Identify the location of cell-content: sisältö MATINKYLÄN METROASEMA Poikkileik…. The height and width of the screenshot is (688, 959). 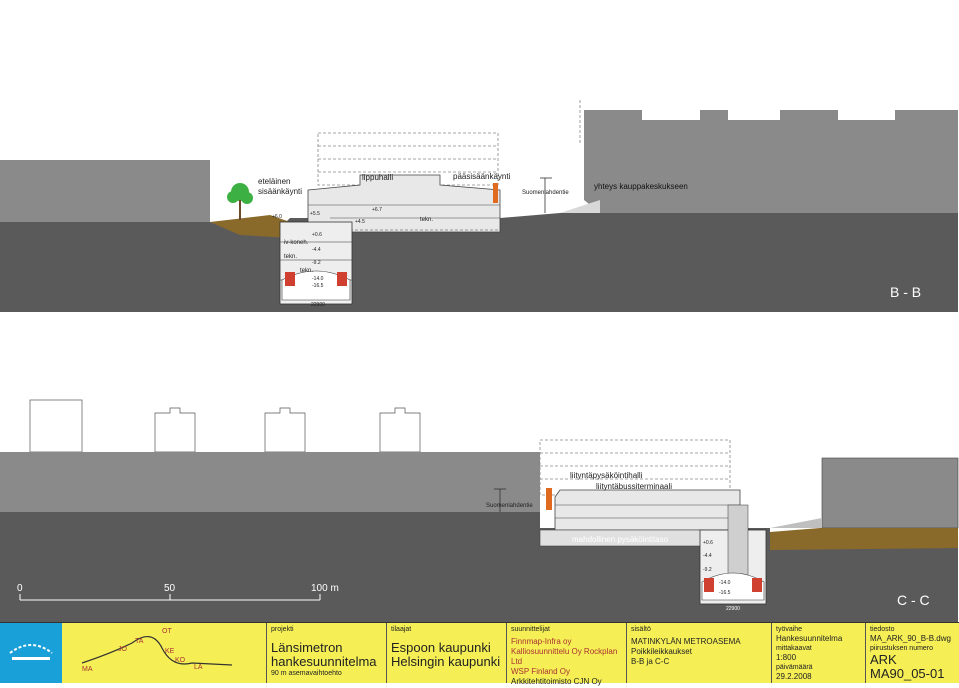
(698, 653).